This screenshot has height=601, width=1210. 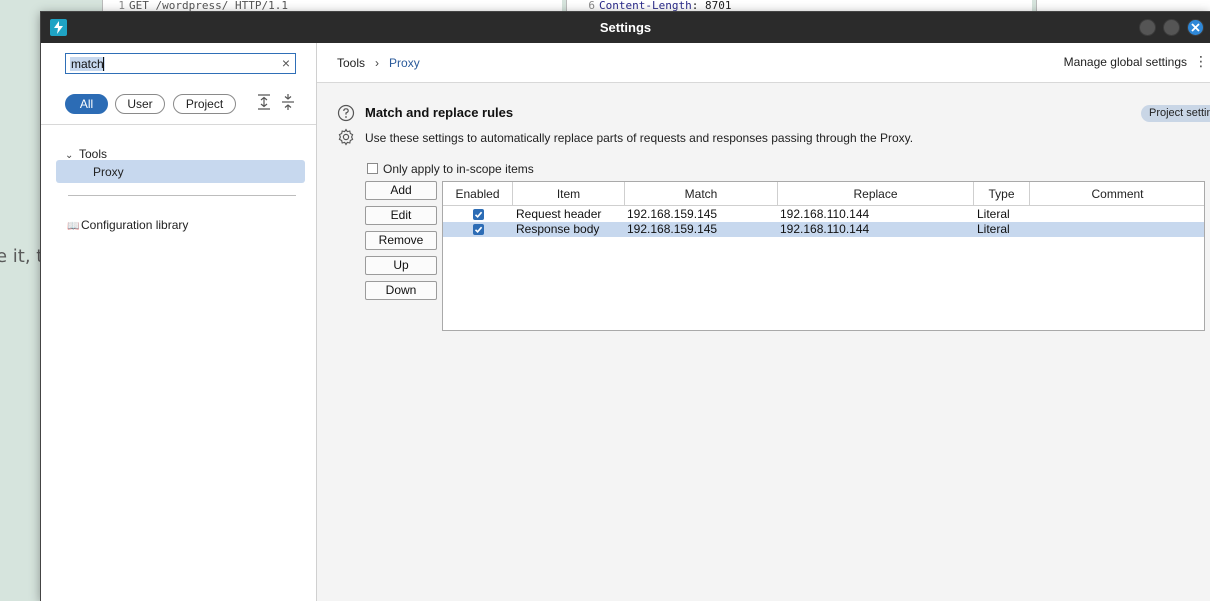 I want to click on in-scope-checkbox, so click(x=372, y=168).